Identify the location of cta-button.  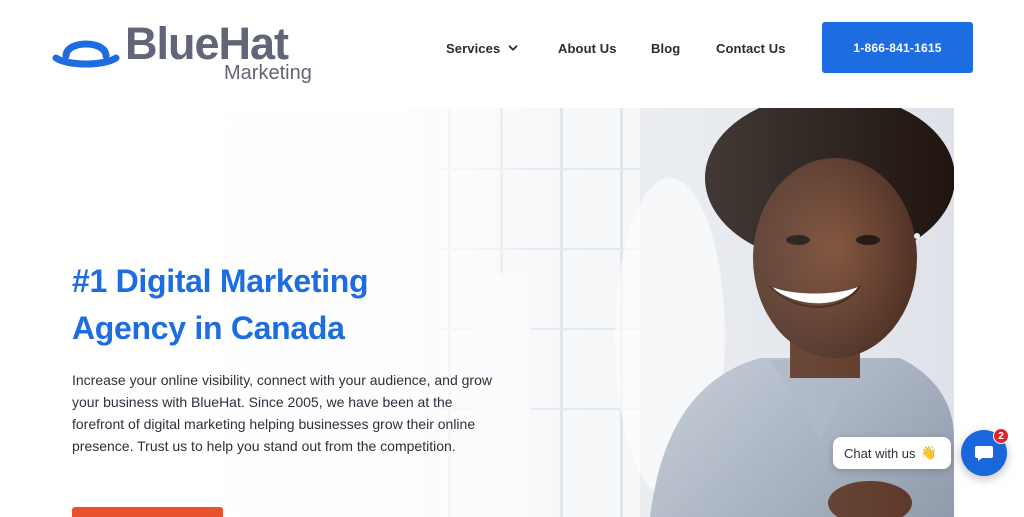
(147, 512).